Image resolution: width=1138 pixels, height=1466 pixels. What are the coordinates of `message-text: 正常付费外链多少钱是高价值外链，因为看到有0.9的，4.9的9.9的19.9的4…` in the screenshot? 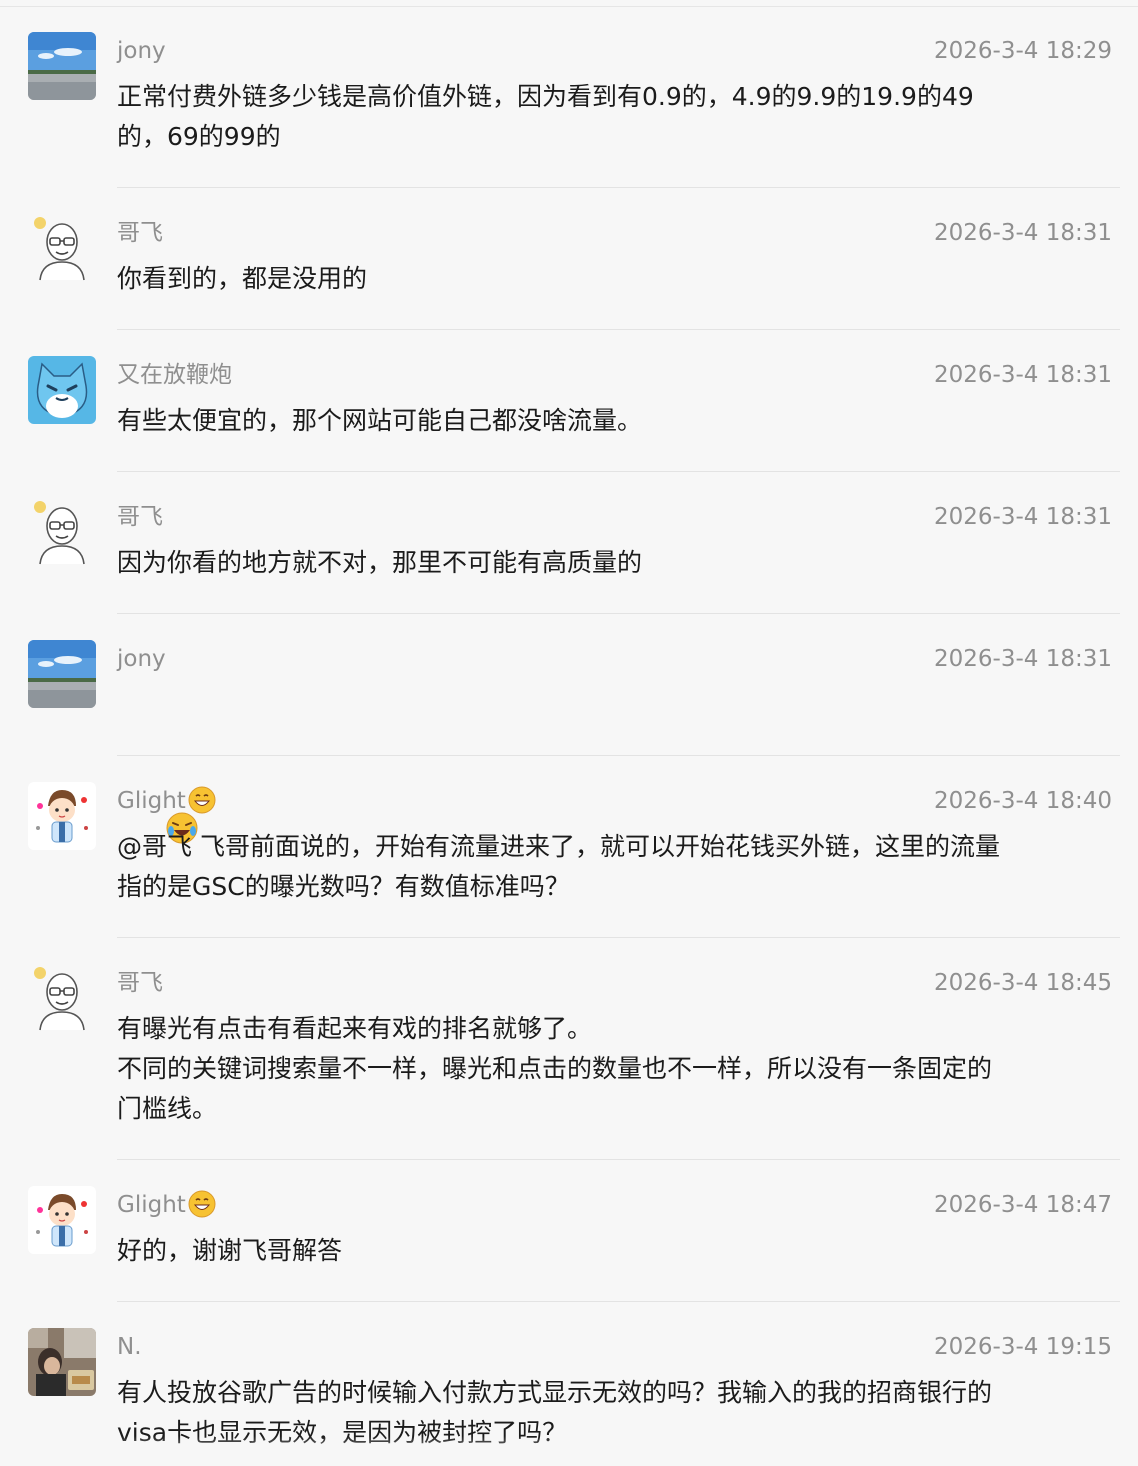 It's located at (545, 116).